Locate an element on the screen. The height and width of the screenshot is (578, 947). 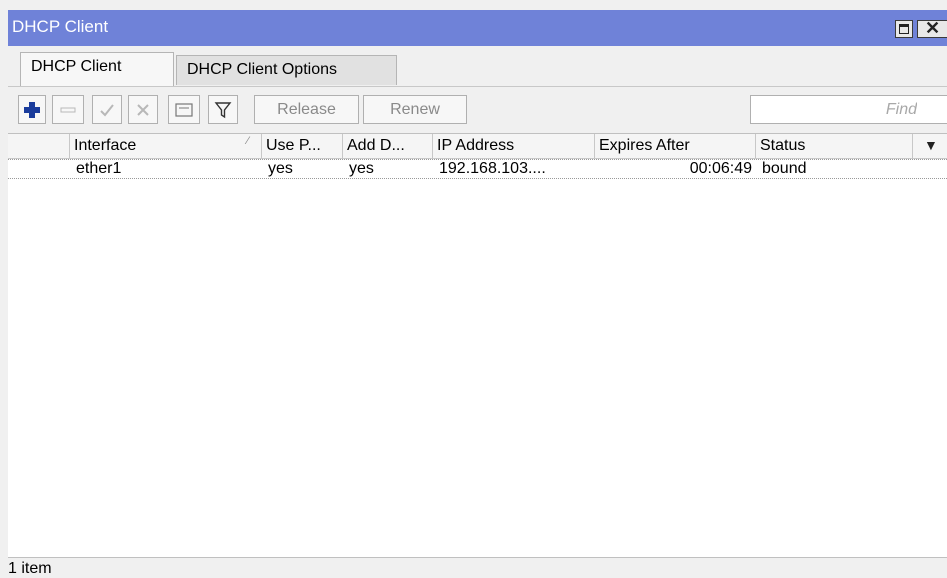
window-title: DHCP Client is located at coordinates (60, 26).